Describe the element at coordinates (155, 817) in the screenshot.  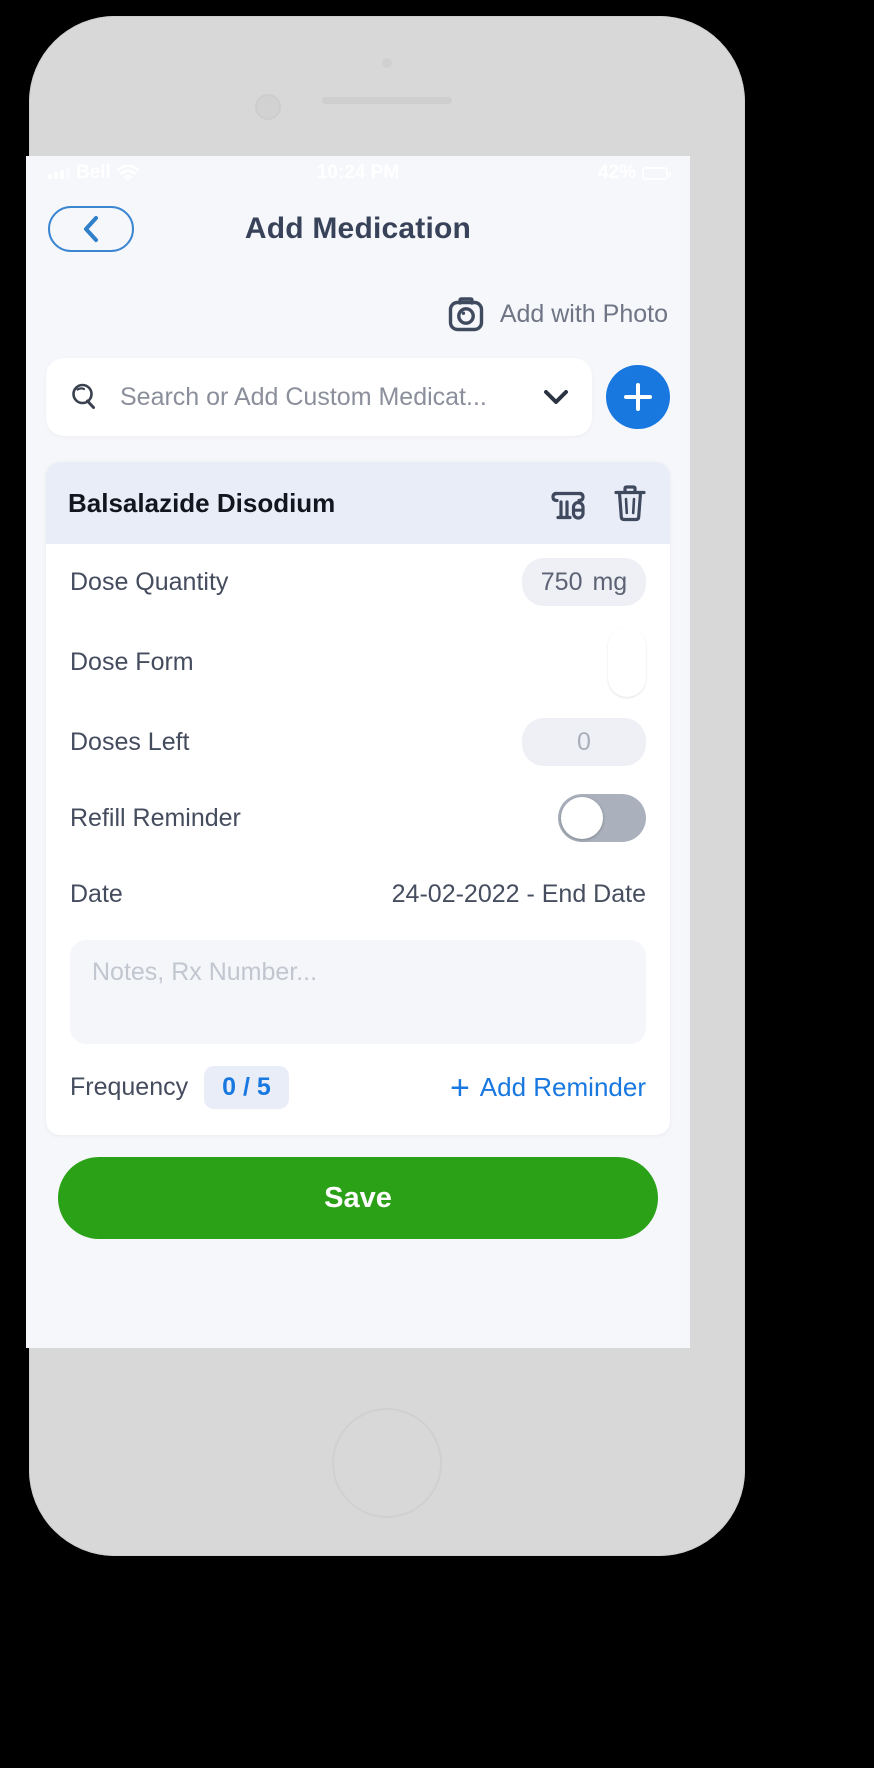
I see `refill-reminder-label: Refill Reminder` at that location.